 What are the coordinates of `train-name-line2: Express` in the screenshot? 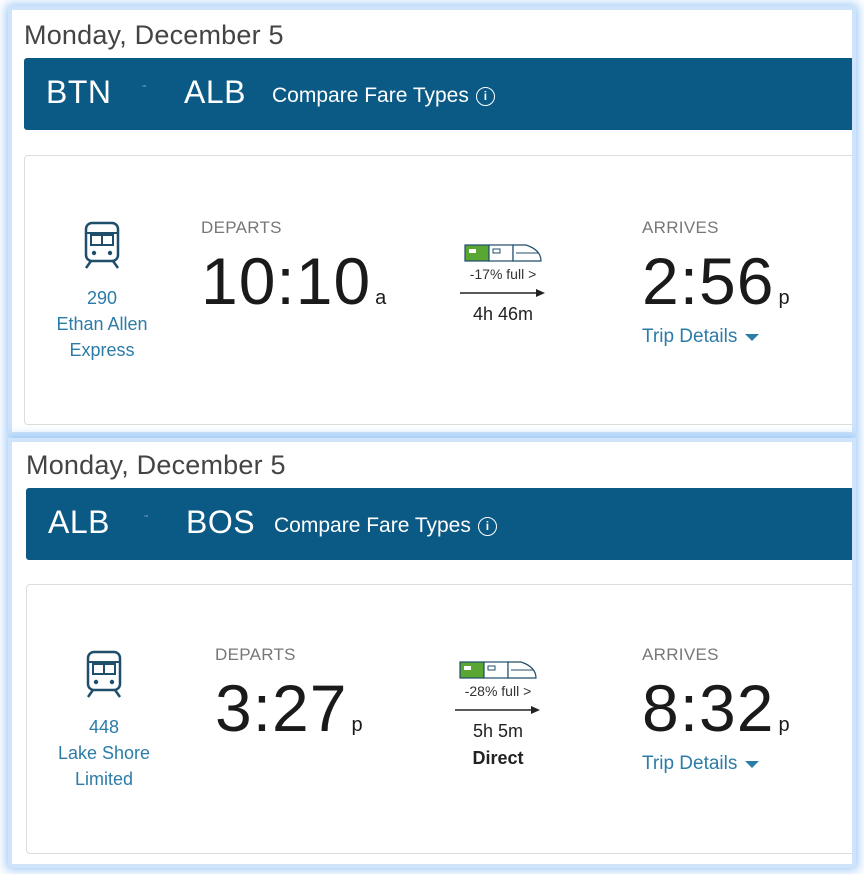 It's located at (102, 350).